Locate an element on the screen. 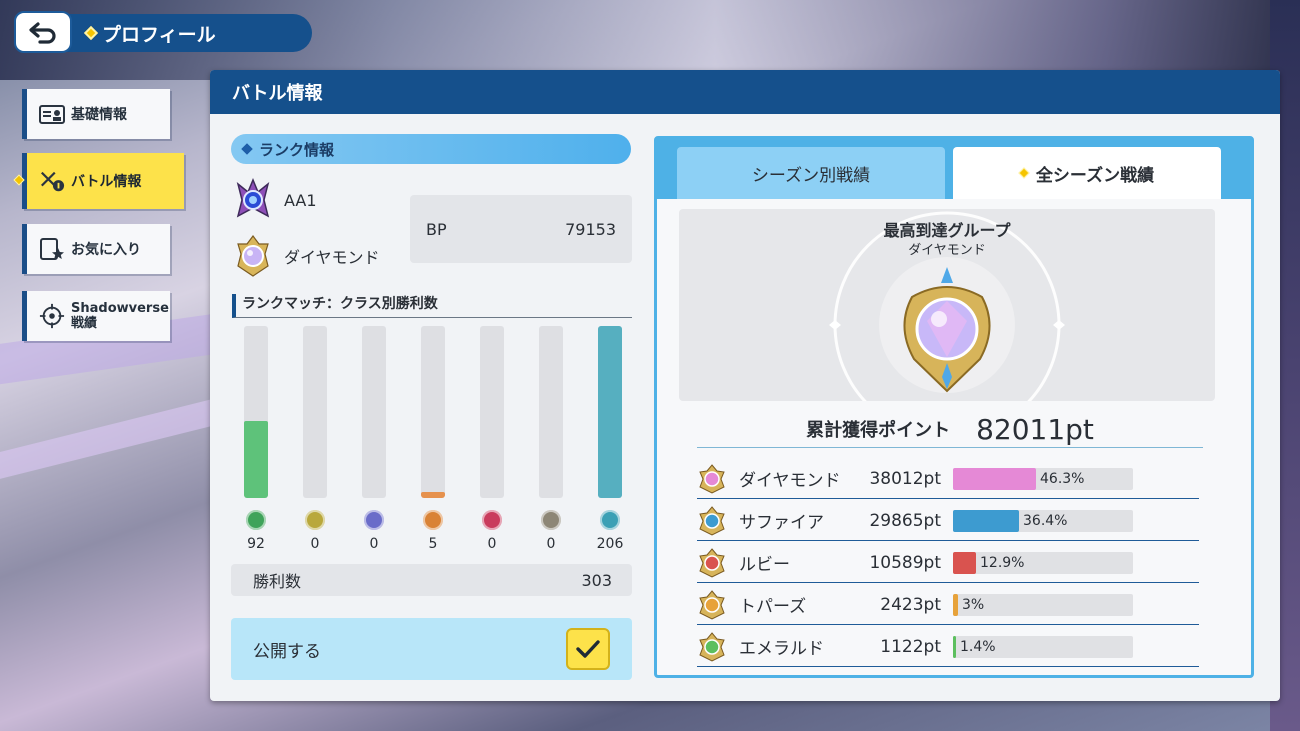  tab-all-season-record: 全シーズン戦績 is located at coordinates (1087, 173).